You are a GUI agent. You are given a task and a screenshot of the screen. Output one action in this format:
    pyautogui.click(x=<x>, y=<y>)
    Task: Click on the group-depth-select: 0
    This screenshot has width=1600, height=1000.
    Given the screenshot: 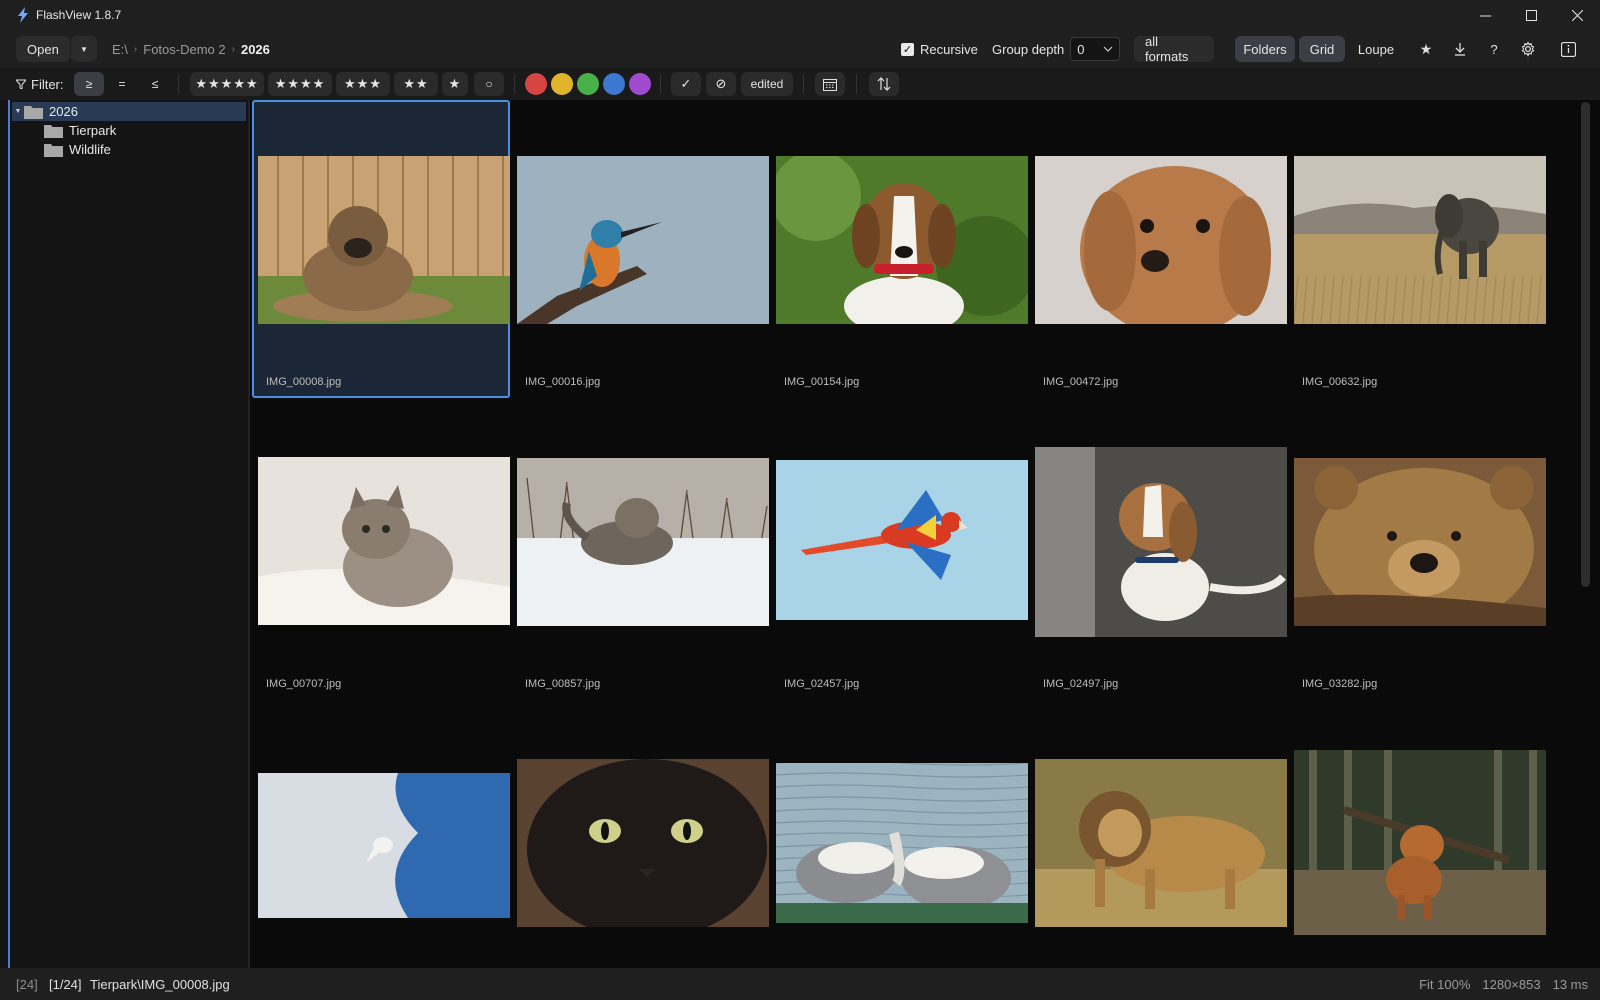 What is the action you would take?
    pyautogui.click(x=1095, y=49)
    